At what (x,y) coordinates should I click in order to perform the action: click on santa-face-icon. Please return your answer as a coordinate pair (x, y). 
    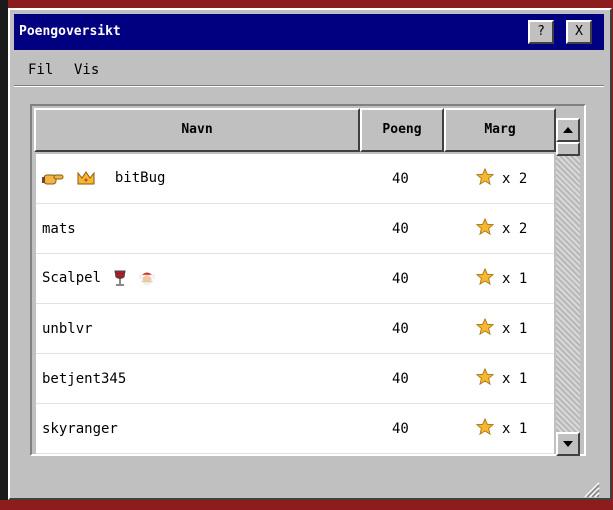
    Looking at the image, I should click on (147, 278).